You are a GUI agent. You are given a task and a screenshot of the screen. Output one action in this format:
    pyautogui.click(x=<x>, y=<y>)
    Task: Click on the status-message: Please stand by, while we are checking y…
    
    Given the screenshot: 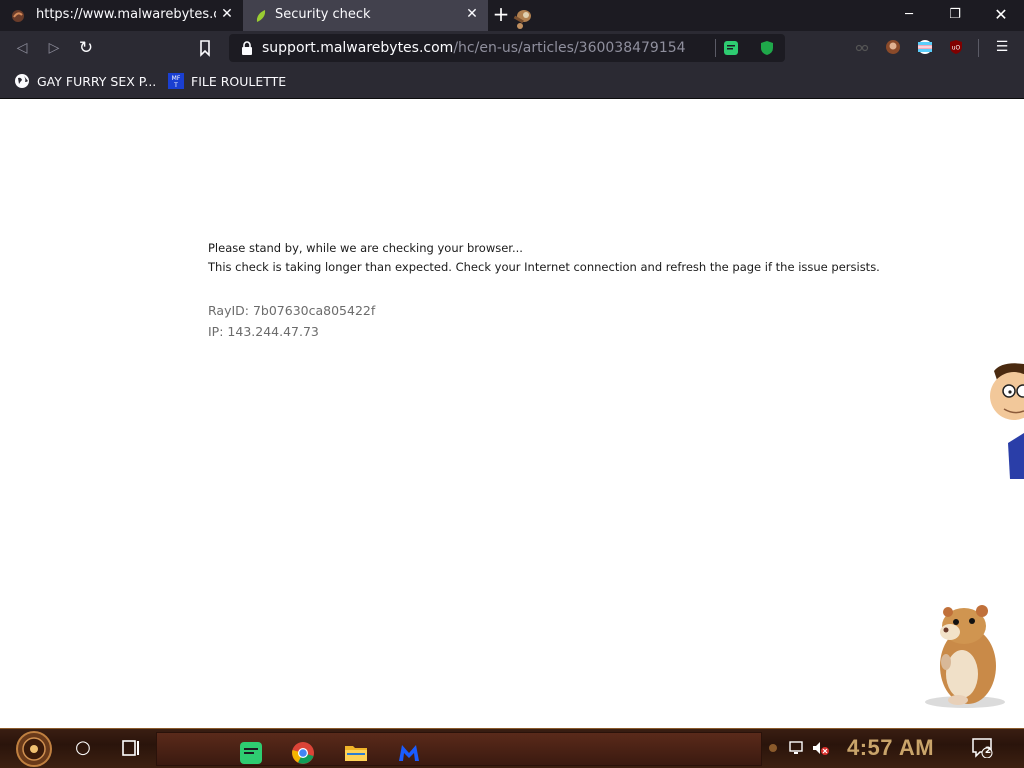 What is the action you would take?
    pyautogui.click(x=365, y=248)
    